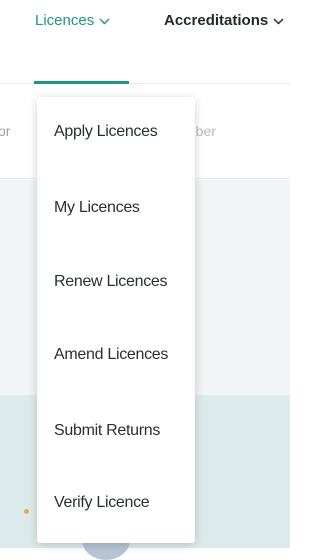 The image size is (320, 560). Describe the element at coordinates (81, 82) in the screenshot. I see `active-tab-indicator` at that location.